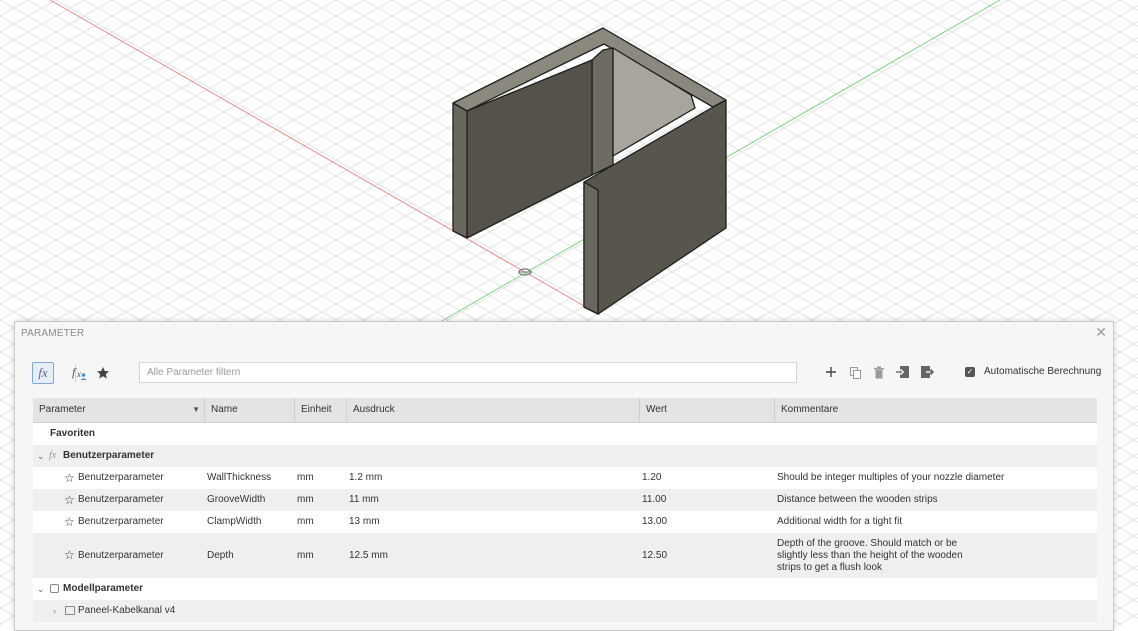 The image size is (1138, 631). What do you see at coordinates (54, 611) in the screenshot?
I see `chevron-right-icon: ›` at bounding box center [54, 611].